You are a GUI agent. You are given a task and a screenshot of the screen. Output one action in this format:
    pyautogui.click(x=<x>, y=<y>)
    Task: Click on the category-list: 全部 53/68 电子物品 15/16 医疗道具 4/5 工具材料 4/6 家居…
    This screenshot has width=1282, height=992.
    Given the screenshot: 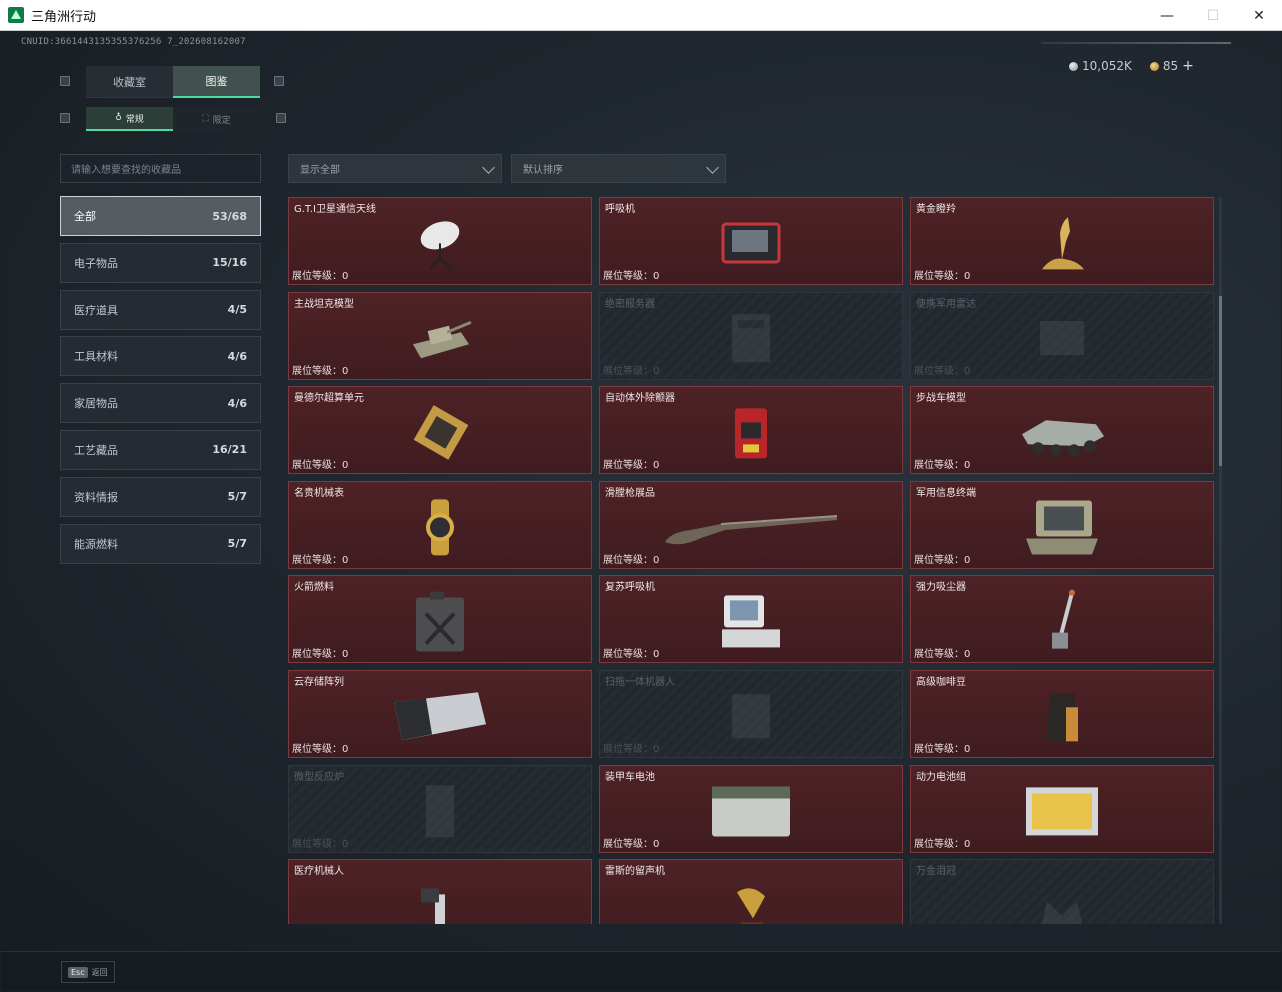 What is the action you would take?
    pyautogui.click(x=160, y=383)
    